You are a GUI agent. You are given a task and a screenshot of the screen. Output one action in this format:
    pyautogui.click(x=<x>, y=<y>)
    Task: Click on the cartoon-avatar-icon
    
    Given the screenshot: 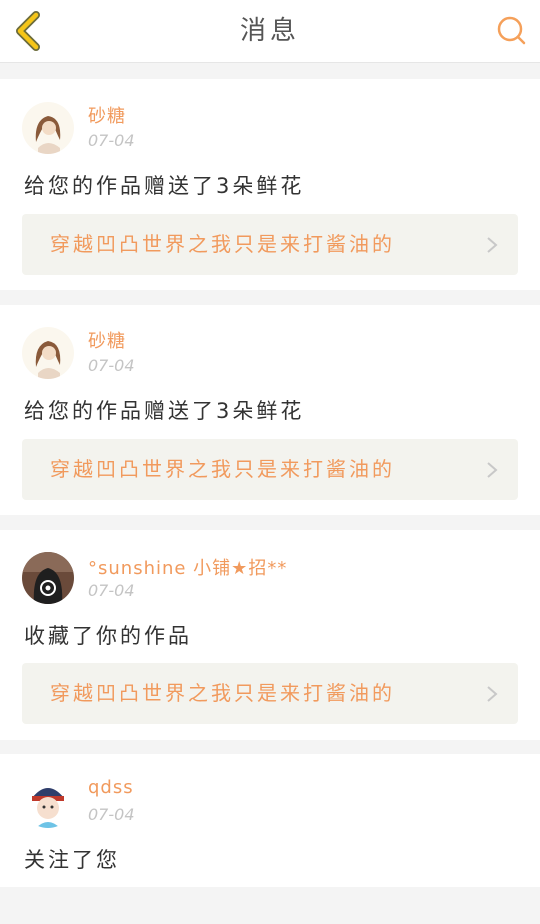 What is the action you would take?
    pyautogui.click(x=48, y=802)
    